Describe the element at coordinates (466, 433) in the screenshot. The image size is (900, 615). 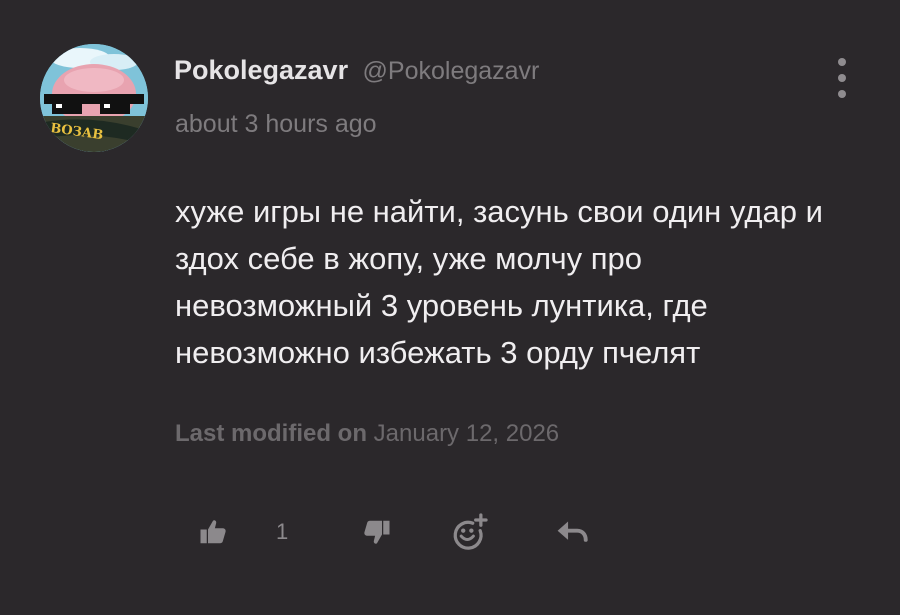
I see `last-modified-date: January 12, 2026` at that location.